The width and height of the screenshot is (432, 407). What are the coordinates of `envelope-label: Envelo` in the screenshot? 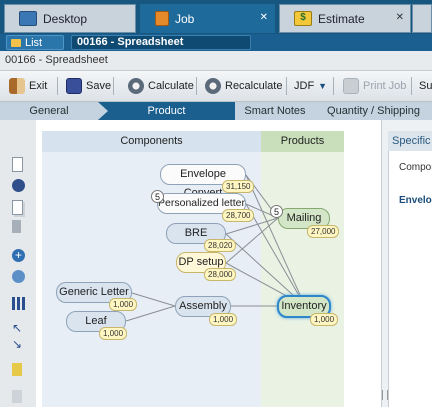 It's located at (415, 200).